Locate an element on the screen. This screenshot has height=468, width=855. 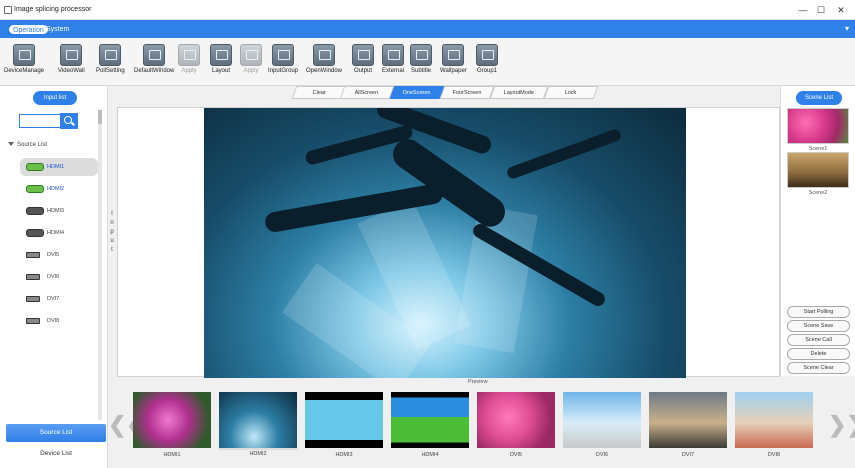
preview-thumb-hdmi4: HDMI4 is located at coordinates (430, 425).